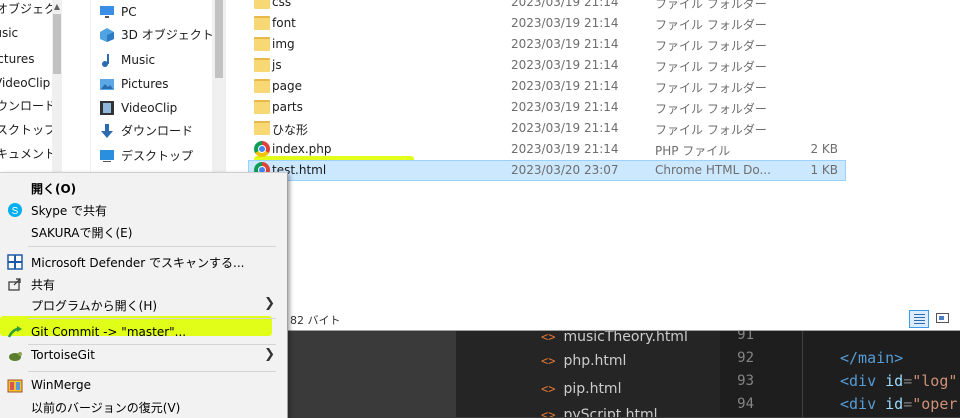 The image size is (960, 418). What do you see at coordinates (107, 108) in the screenshot?
I see `video-icon` at bounding box center [107, 108].